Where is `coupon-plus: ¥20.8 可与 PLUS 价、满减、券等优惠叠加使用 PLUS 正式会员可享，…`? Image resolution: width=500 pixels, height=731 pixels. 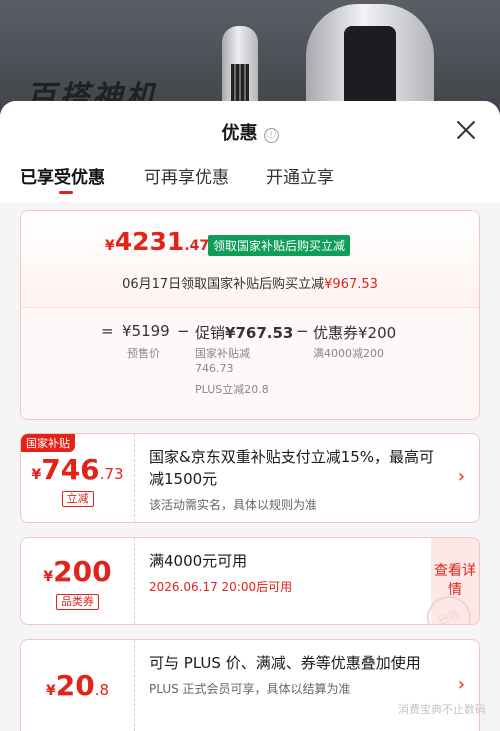
coupon-plus: ¥20.8 可与 PLUS 价、满减、券等优惠叠加使用 PLUS 正式会员可享，… is located at coordinates (250, 685).